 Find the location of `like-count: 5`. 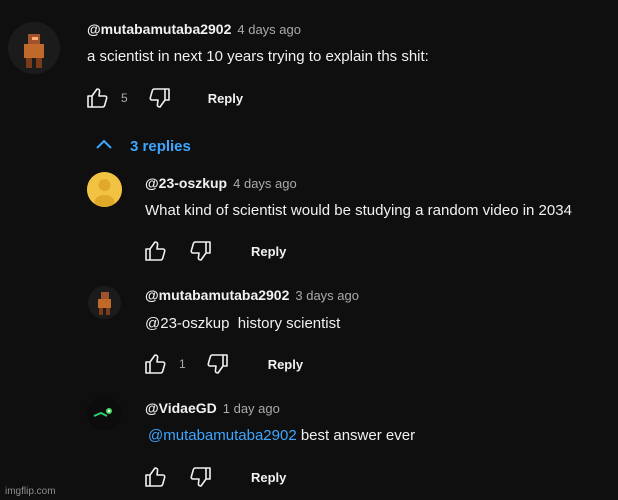

like-count: 5 is located at coordinates (124, 98).